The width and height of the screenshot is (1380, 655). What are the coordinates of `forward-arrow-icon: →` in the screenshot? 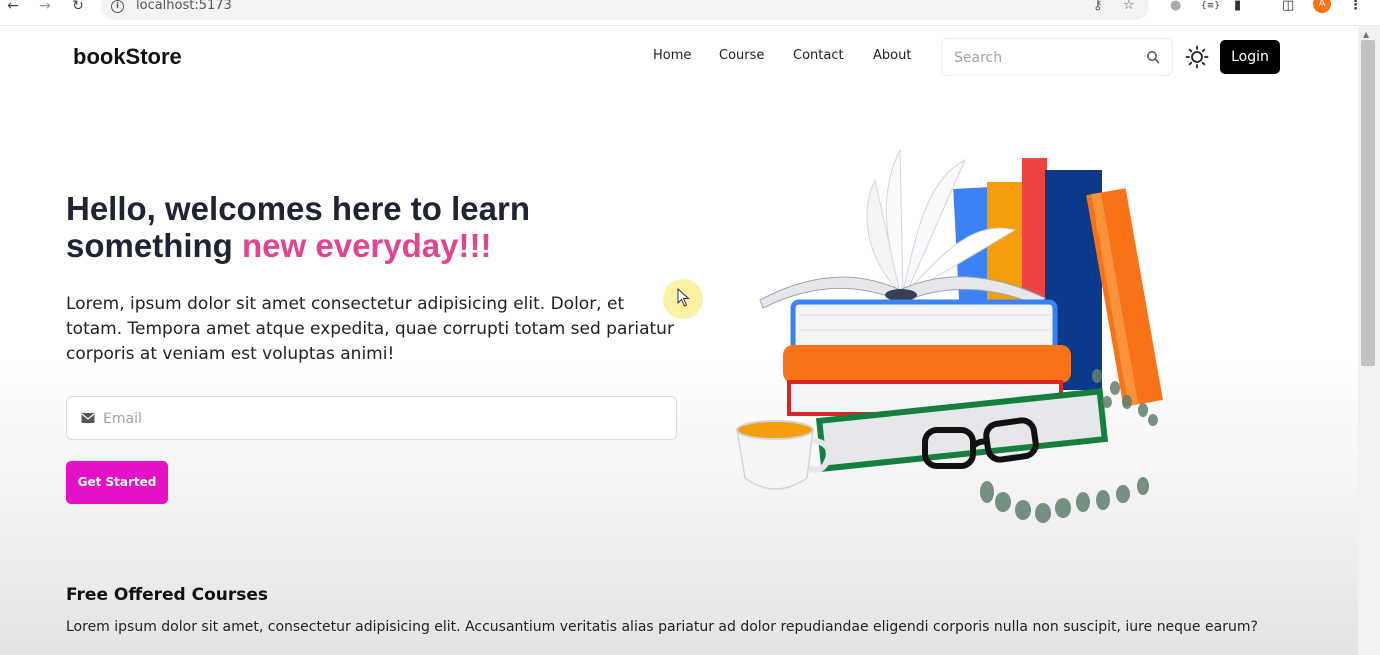 It's located at (45, 7).